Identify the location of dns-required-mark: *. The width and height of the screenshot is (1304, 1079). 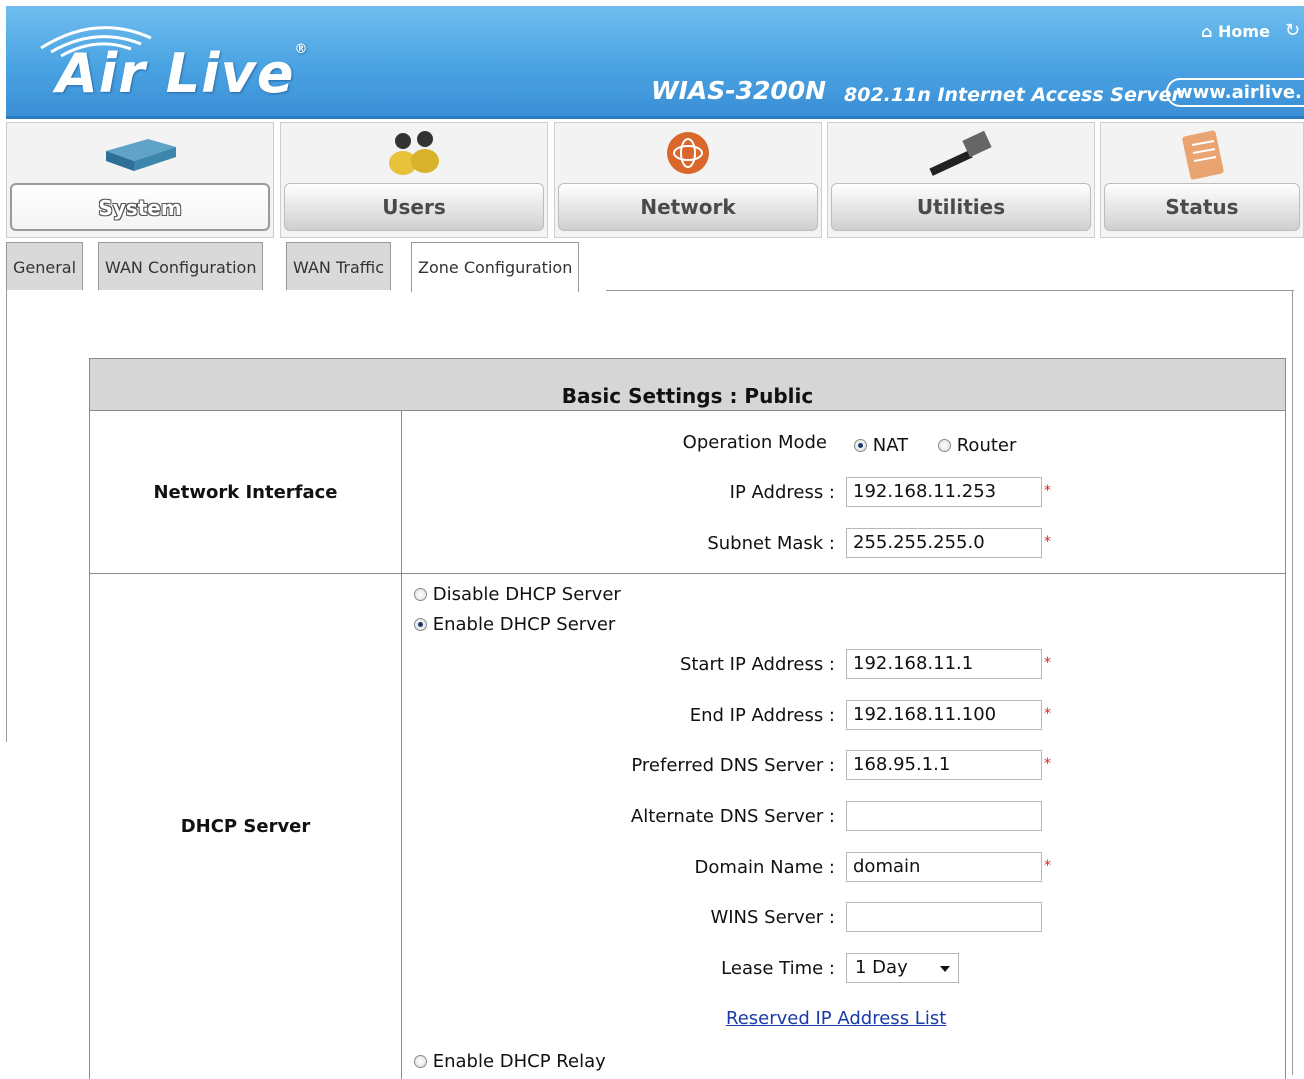
(1047, 764).